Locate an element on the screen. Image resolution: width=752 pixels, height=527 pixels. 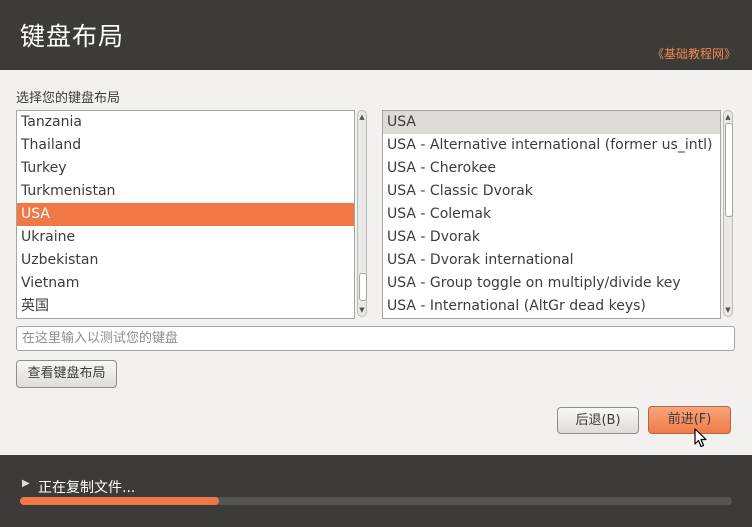
variant-list-item: USA - Cherokee is located at coordinates (551, 168).